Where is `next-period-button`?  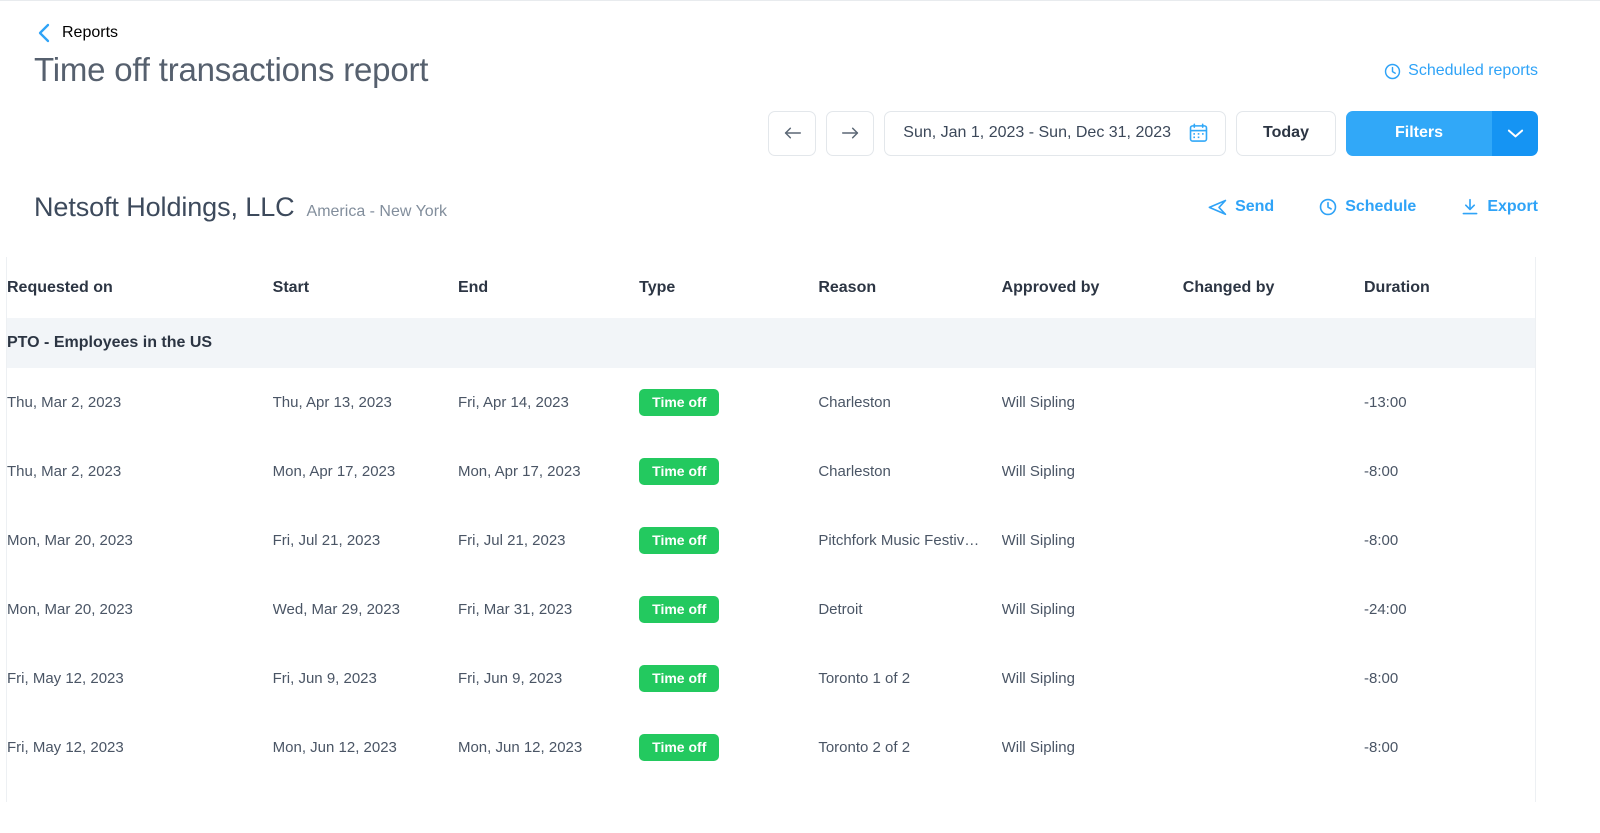 next-period-button is located at coordinates (850, 133).